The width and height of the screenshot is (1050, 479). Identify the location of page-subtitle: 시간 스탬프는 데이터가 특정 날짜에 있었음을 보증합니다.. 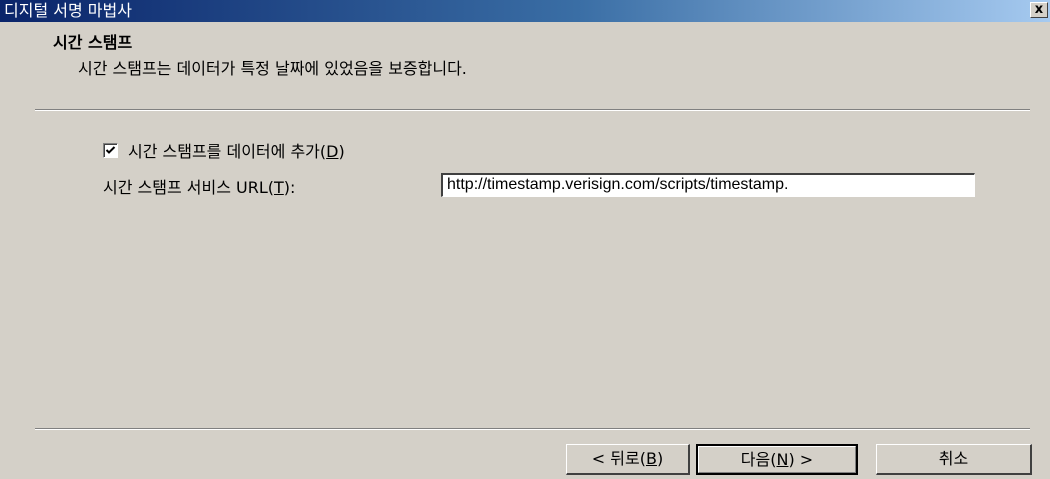
(272, 68).